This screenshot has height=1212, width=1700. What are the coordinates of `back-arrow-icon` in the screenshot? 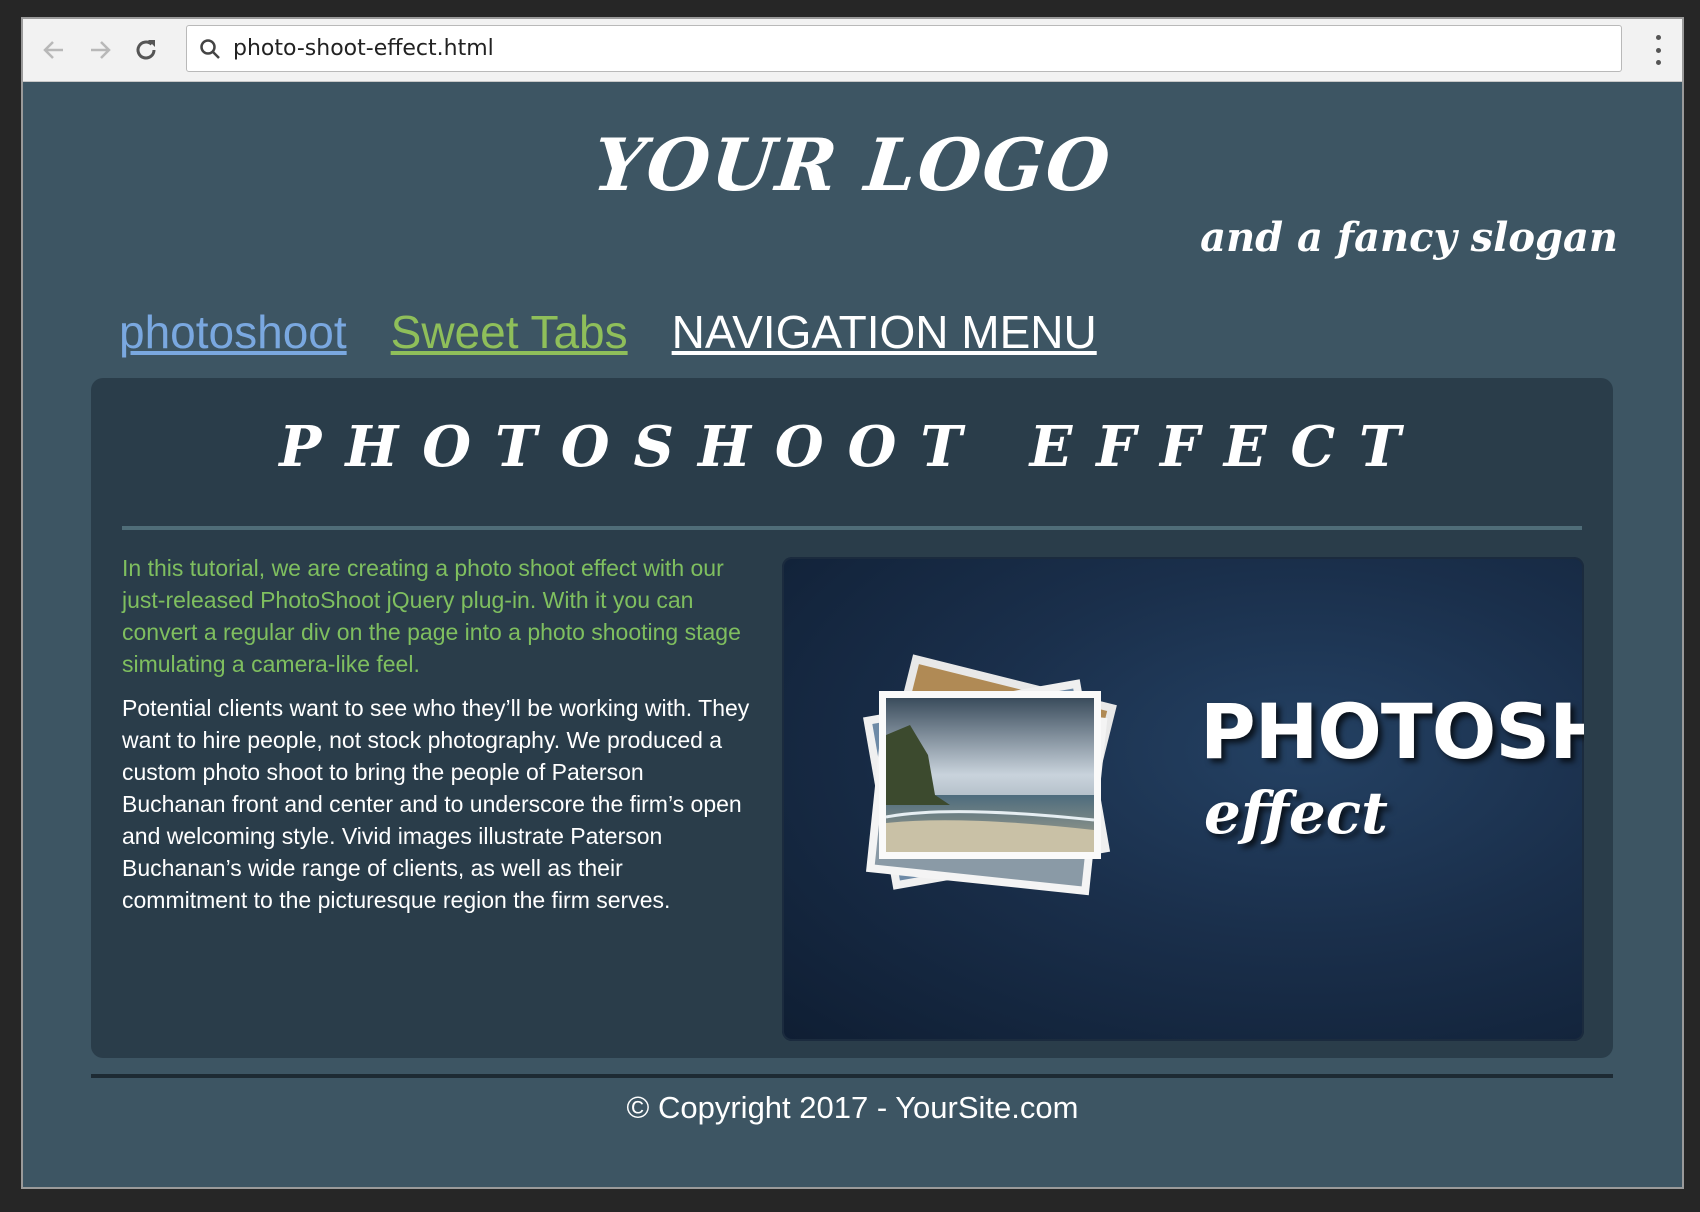 It's located at (54, 50).